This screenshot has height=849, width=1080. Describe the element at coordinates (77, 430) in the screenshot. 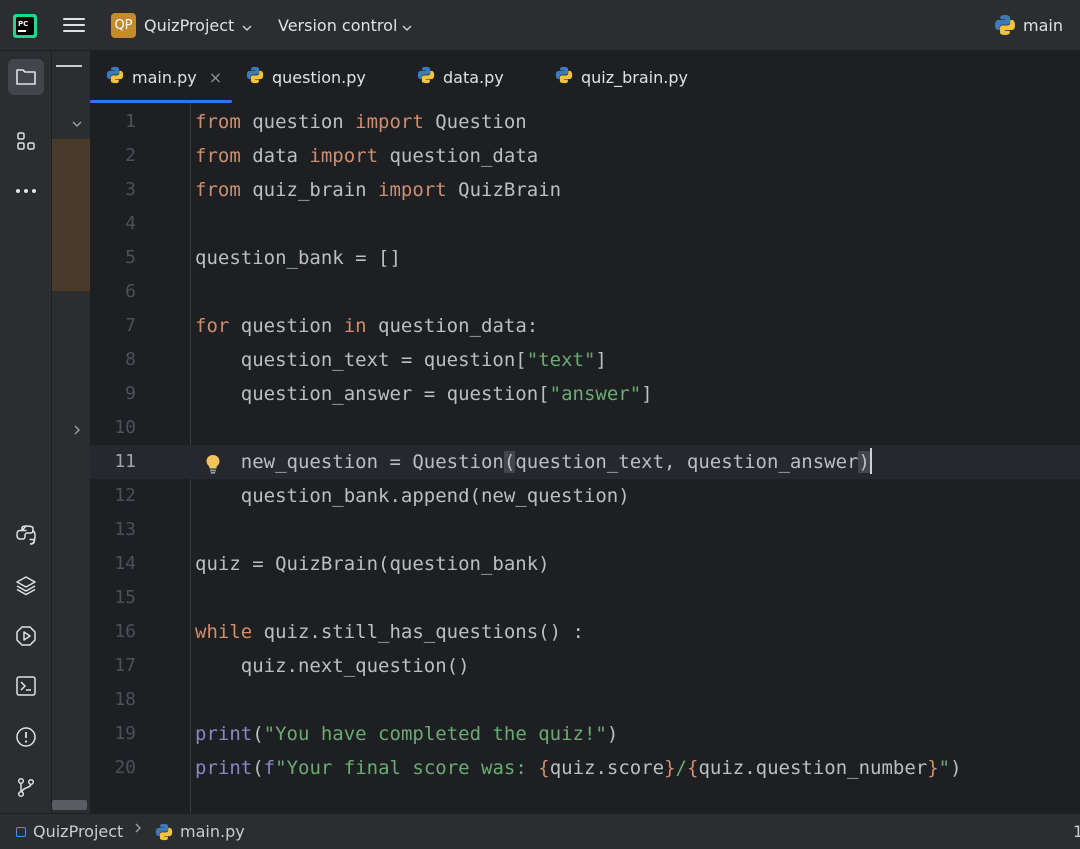

I see `chevron-right-icon` at that location.